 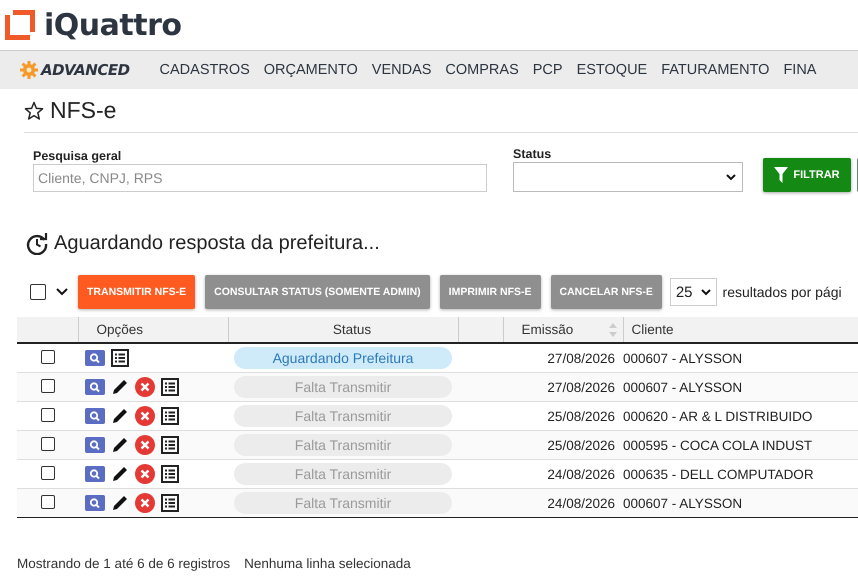 I want to click on nav-item: FATURAMENTO, so click(x=715, y=70).